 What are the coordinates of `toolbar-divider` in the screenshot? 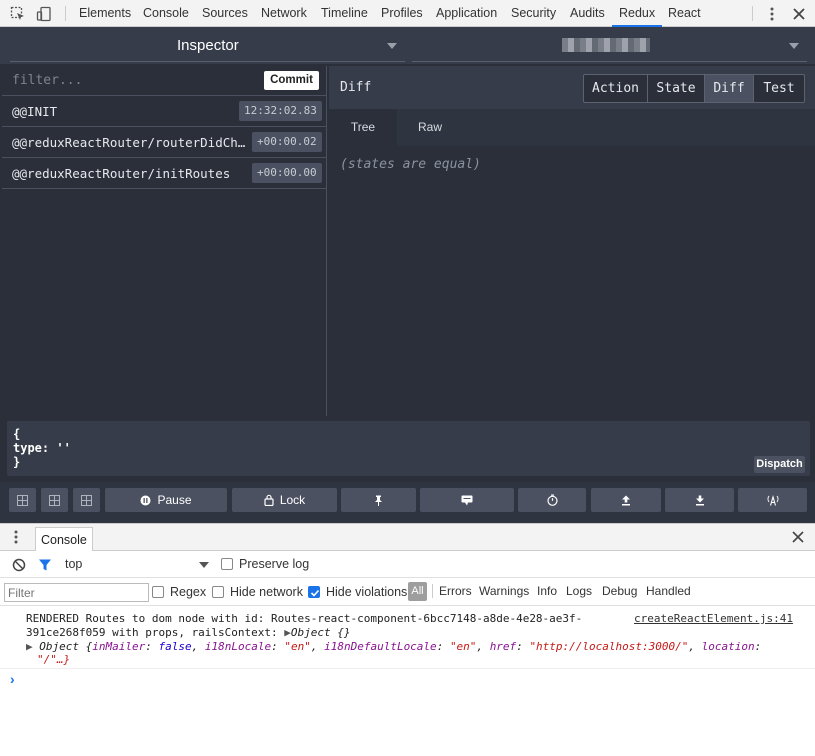 It's located at (65, 13).